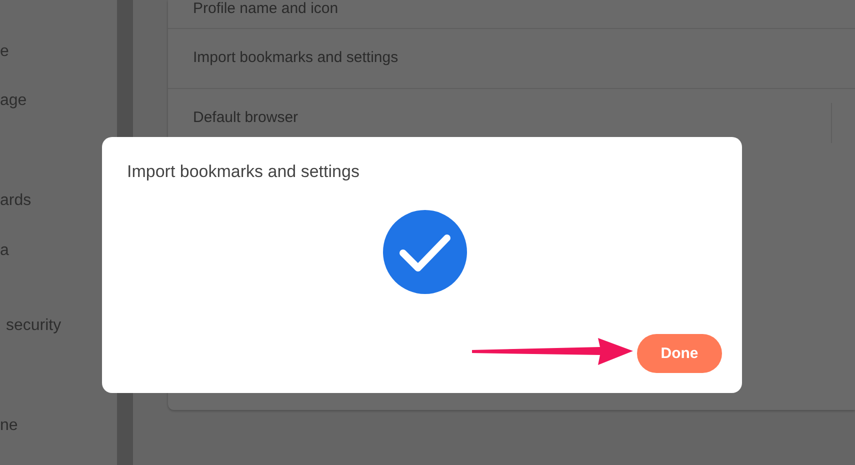 This screenshot has height=465, width=855. Describe the element at coordinates (424, 252) in the screenshot. I see `success-check-icon` at that location.